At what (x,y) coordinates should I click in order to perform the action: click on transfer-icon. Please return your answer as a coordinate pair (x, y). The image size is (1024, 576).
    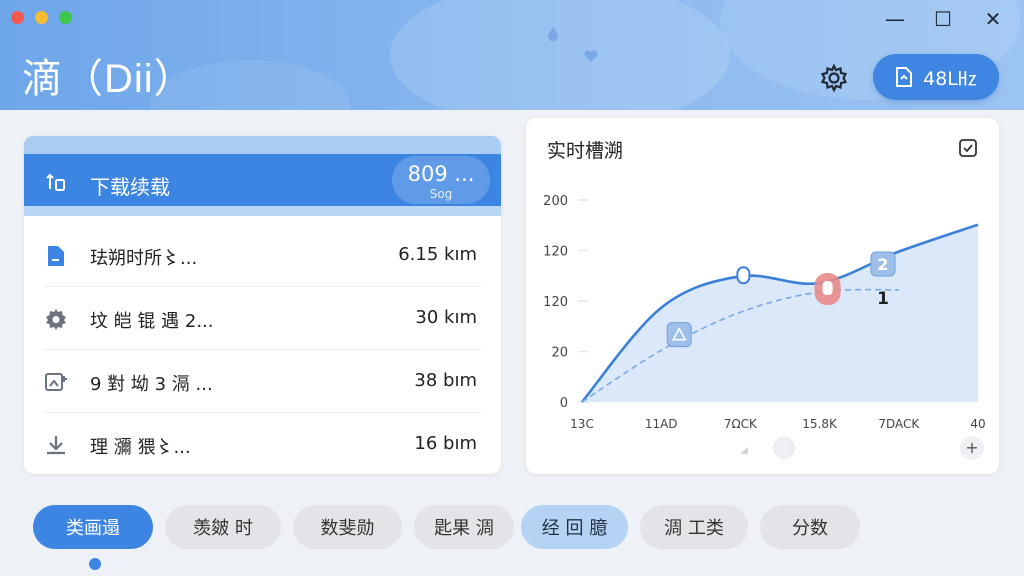
    Looking at the image, I should click on (55, 182).